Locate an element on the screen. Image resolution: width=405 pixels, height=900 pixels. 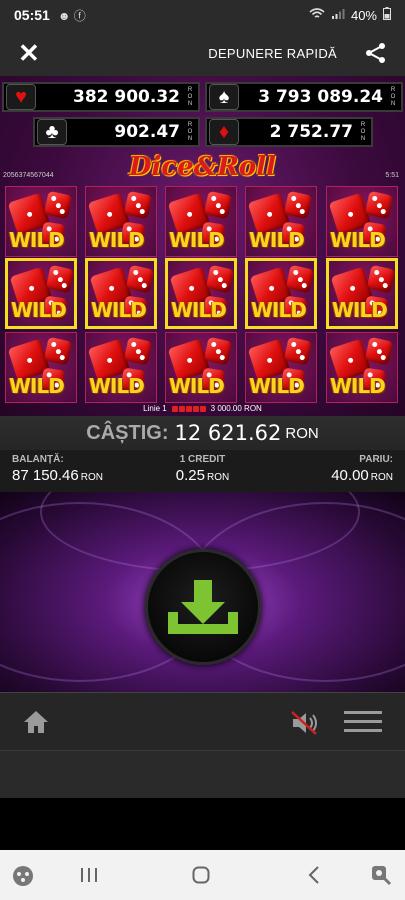
status-bar: 05:51 ☻ ⓕ 40% is located at coordinates (202, 15).